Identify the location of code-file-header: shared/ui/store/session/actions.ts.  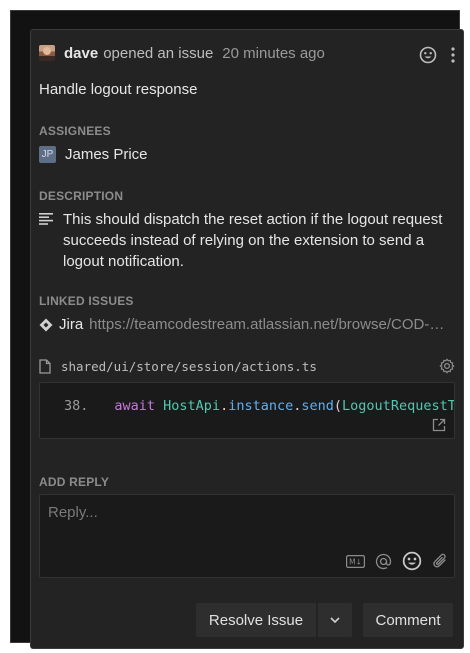
(247, 366).